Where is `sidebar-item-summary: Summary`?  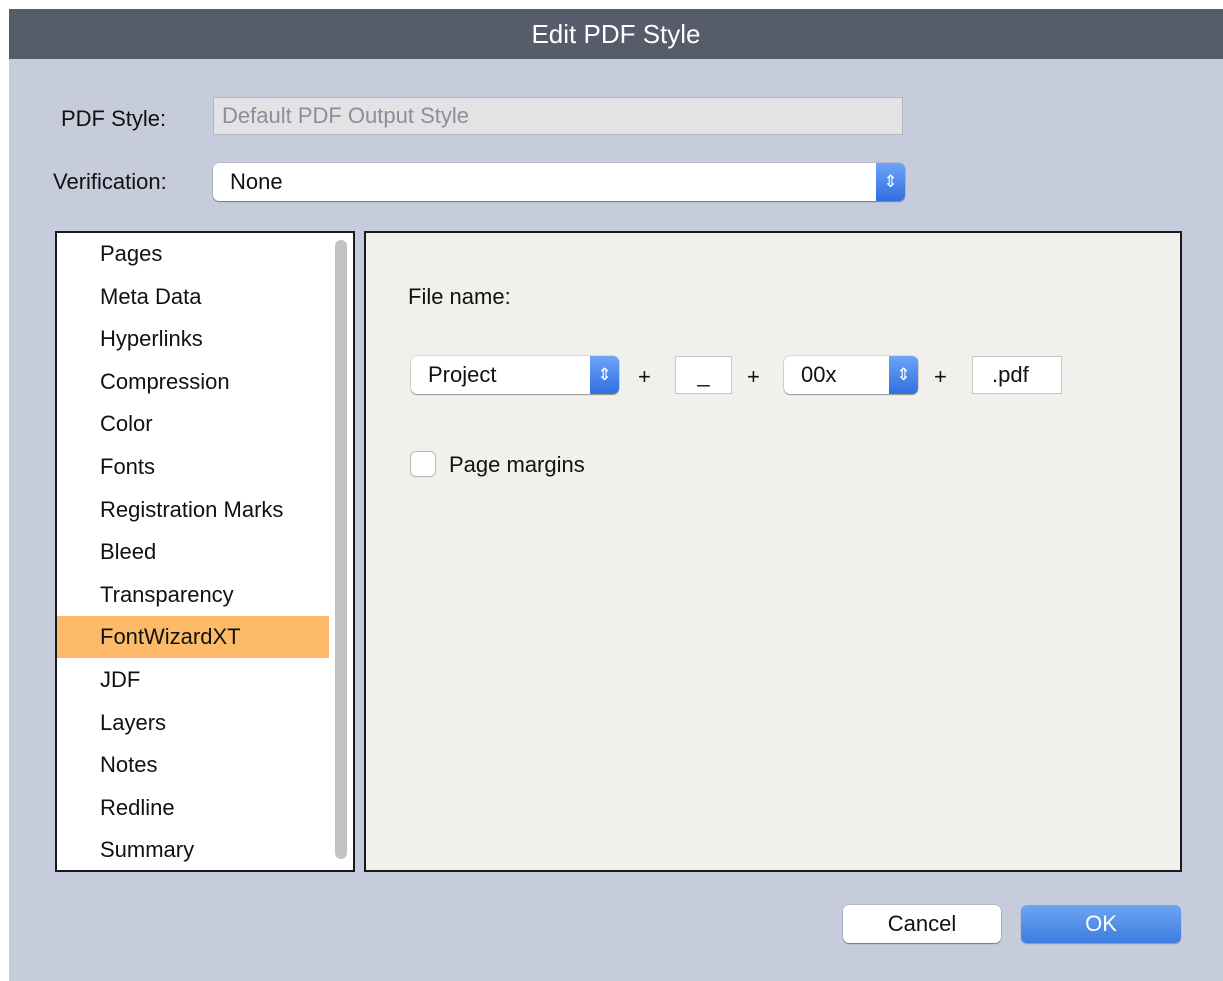 sidebar-item-summary: Summary is located at coordinates (193, 849).